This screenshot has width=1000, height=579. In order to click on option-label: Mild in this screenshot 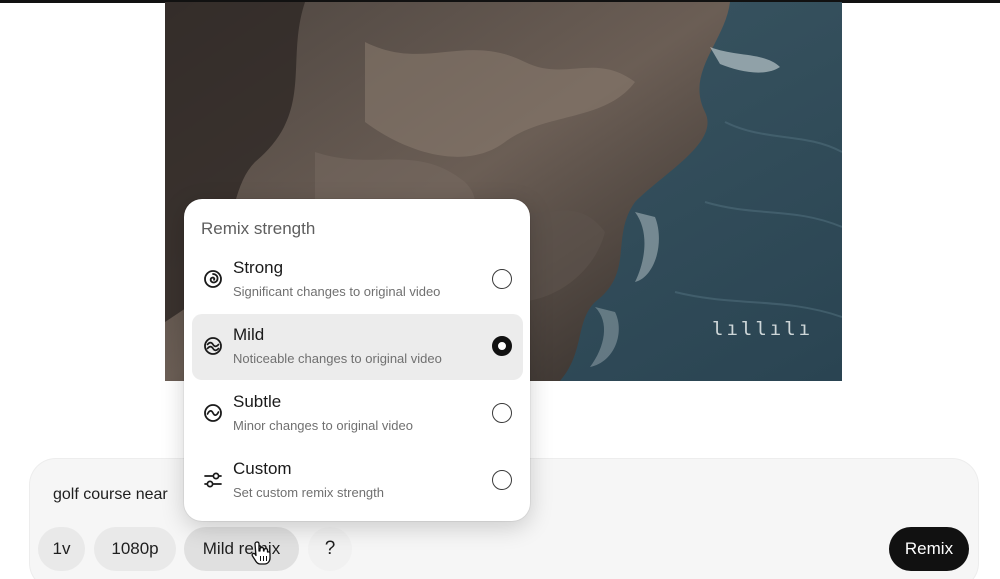, I will do `click(249, 334)`.